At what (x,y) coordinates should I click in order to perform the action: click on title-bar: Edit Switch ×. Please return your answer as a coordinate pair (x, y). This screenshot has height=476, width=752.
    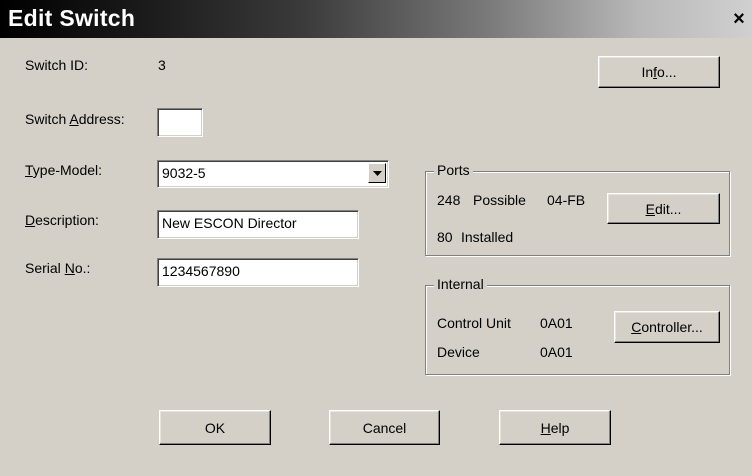
    Looking at the image, I should click on (376, 19).